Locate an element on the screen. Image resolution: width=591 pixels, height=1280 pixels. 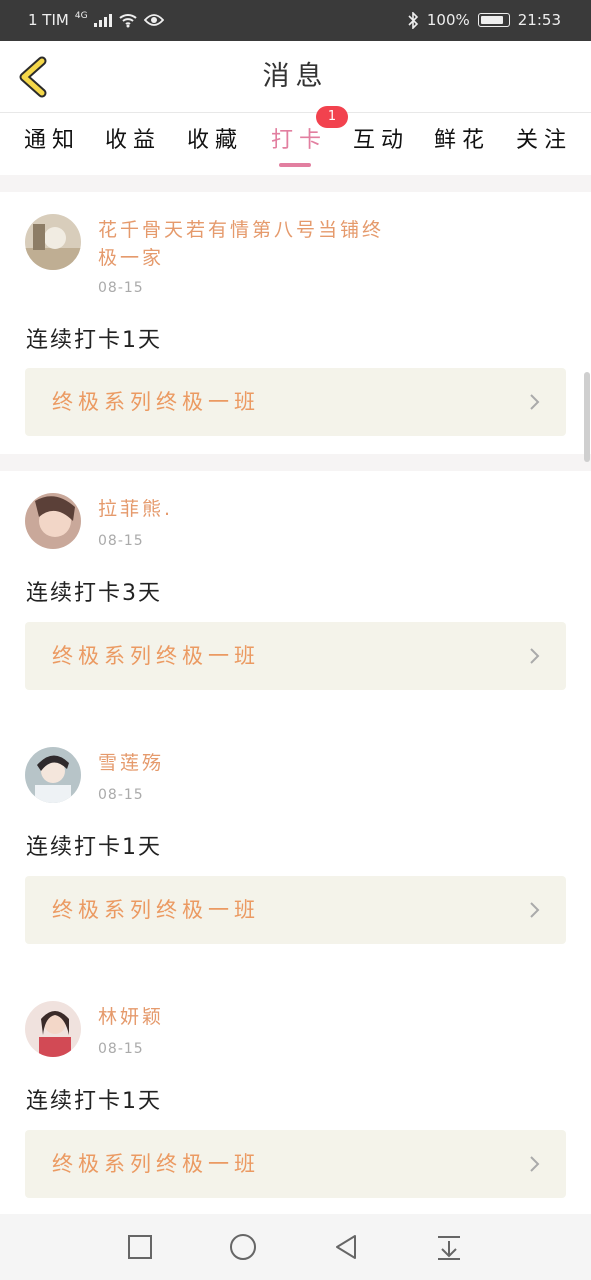
eye-icon is located at coordinates (153, 20).